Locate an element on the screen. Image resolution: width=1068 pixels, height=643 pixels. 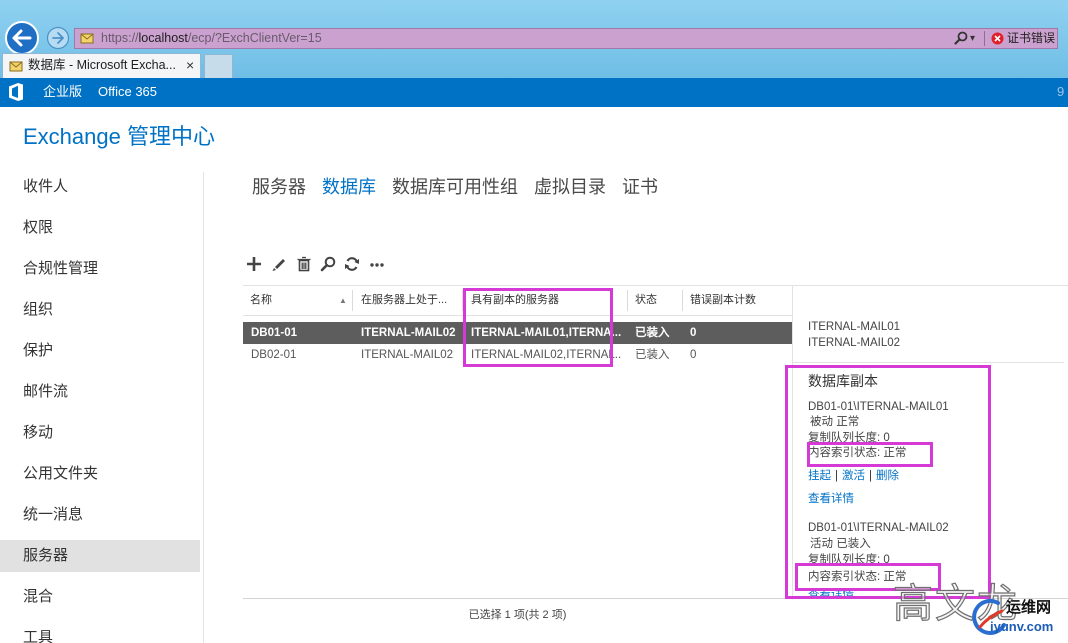
suite-bar: 企业版 Office 365 9 is located at coordinates (534, 92).